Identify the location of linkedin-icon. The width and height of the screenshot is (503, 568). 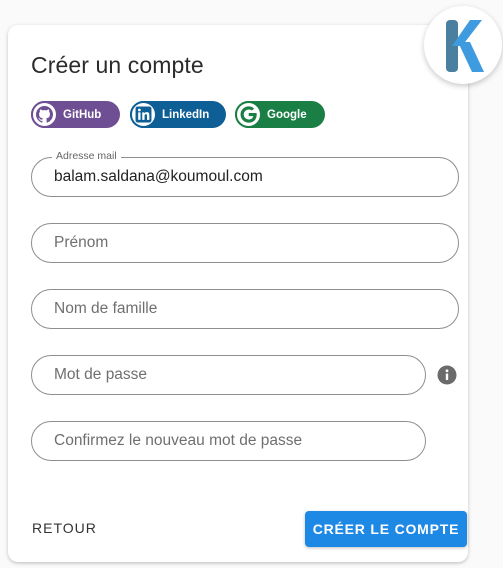
(143, 114).